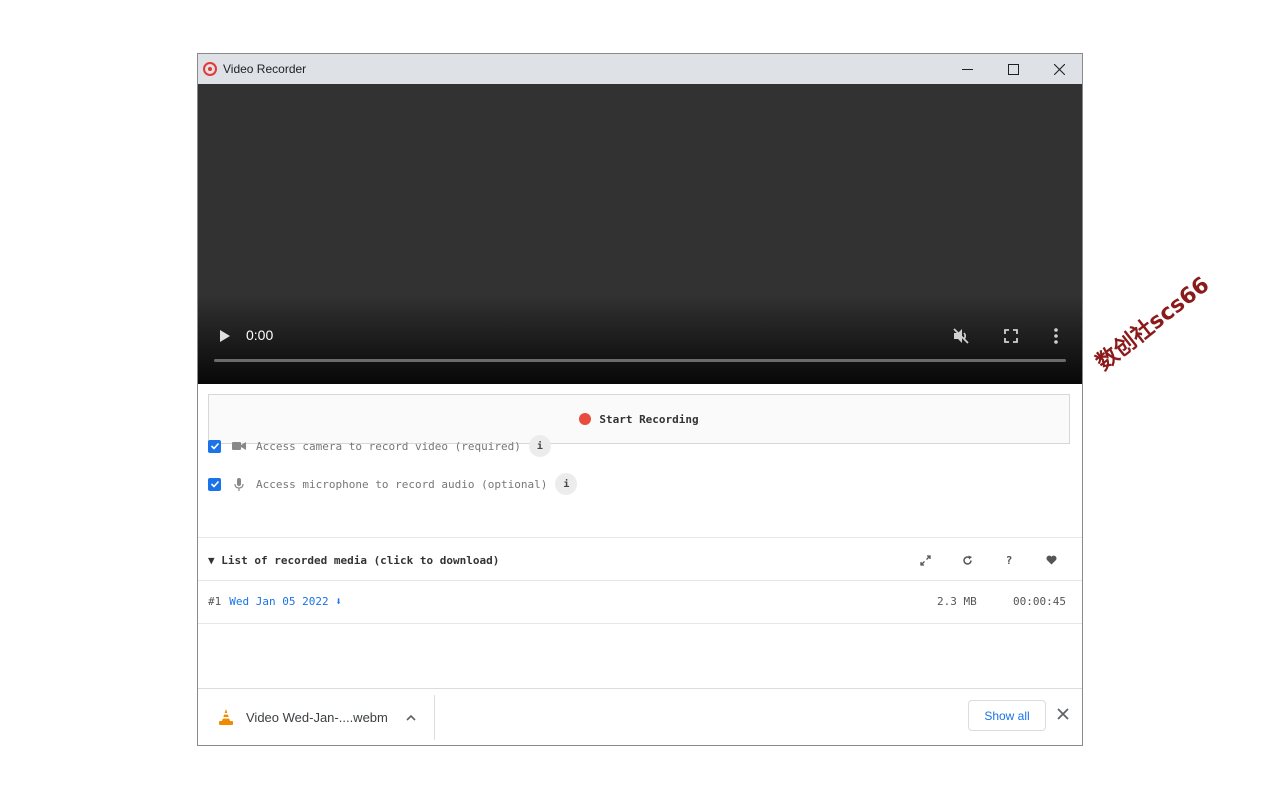 This screenshot has height=800, width=1280. I want to click on play-icon, so click(224, 336).